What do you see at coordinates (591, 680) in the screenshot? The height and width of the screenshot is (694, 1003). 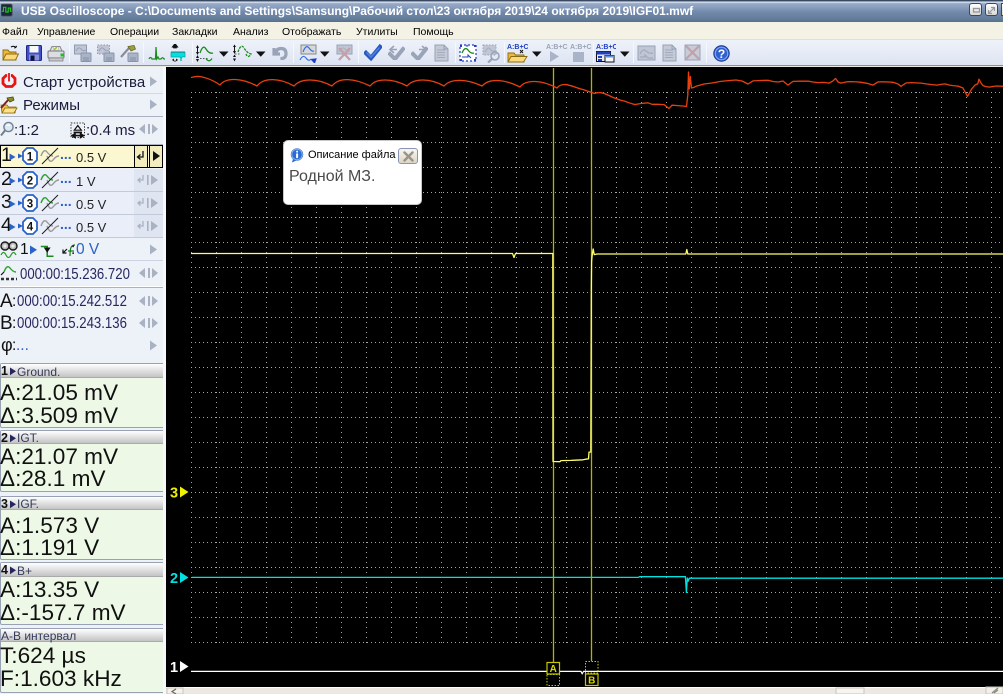 I see `svg-text: B` at bounding box center [591, 680].